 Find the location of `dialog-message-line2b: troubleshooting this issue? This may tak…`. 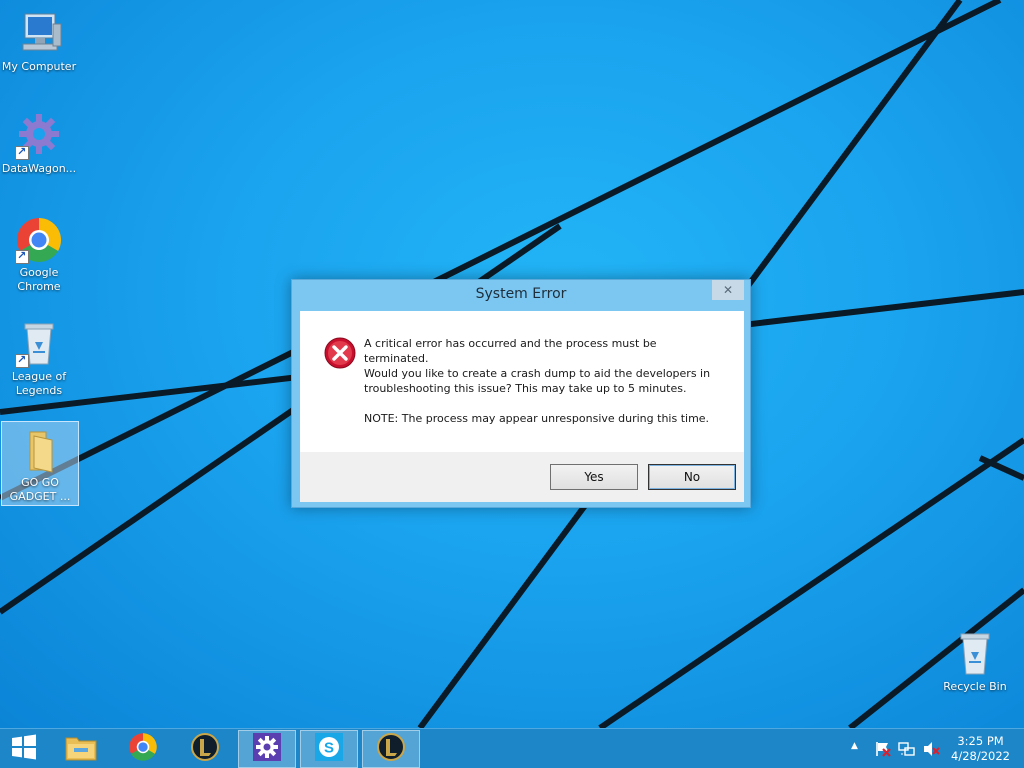

dialog-message-line2b: troubleshooting this issue? This may tak… is located at coordinates (525, 388).